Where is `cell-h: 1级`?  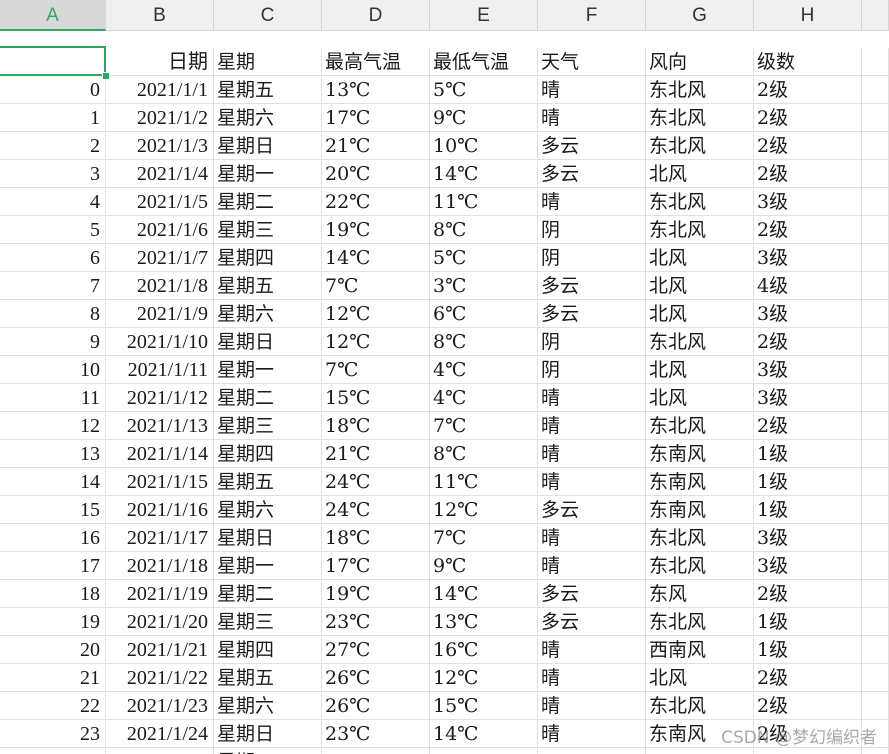
cell-h: 1级 is located at coordinates (808, 482).